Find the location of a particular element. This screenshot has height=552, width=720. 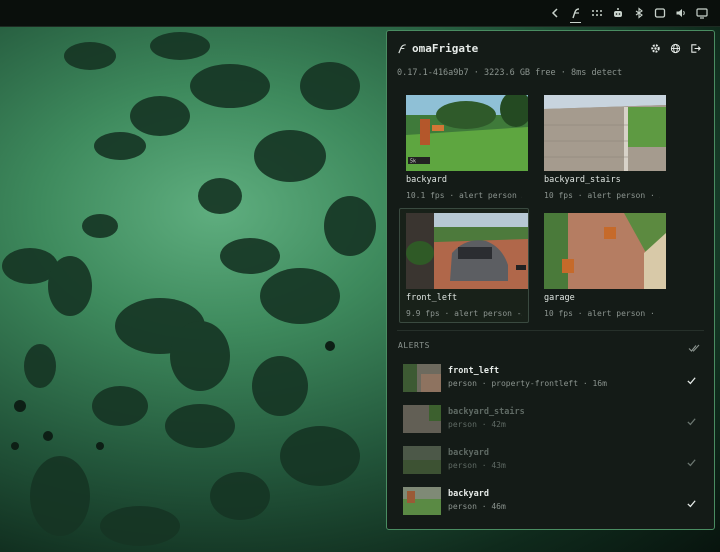

alert-item: backyard person · 46m is located at coordinates (553, 501).